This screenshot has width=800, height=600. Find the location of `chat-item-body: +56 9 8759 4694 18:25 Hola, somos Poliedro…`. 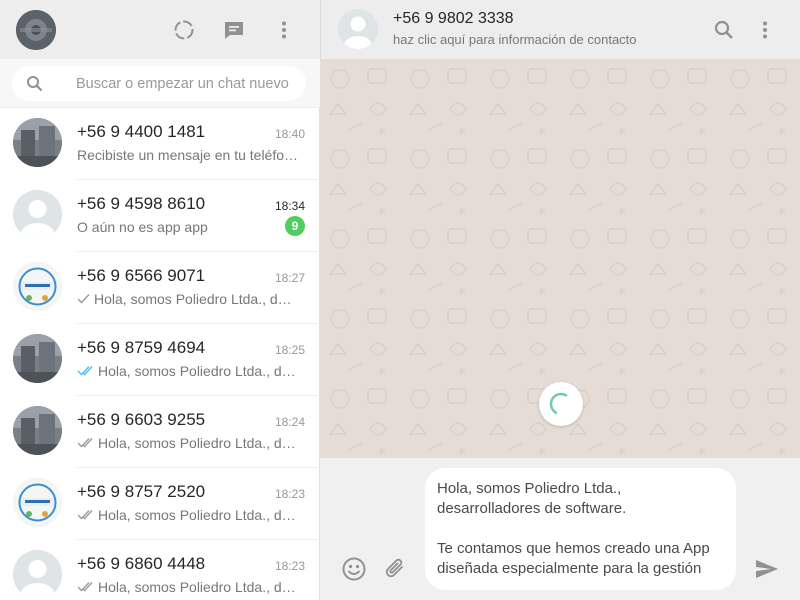

chat-item-body: +56 9 8759 4694 18:25 Hola, somos Poliedro… is located at coordinates (198, 360).